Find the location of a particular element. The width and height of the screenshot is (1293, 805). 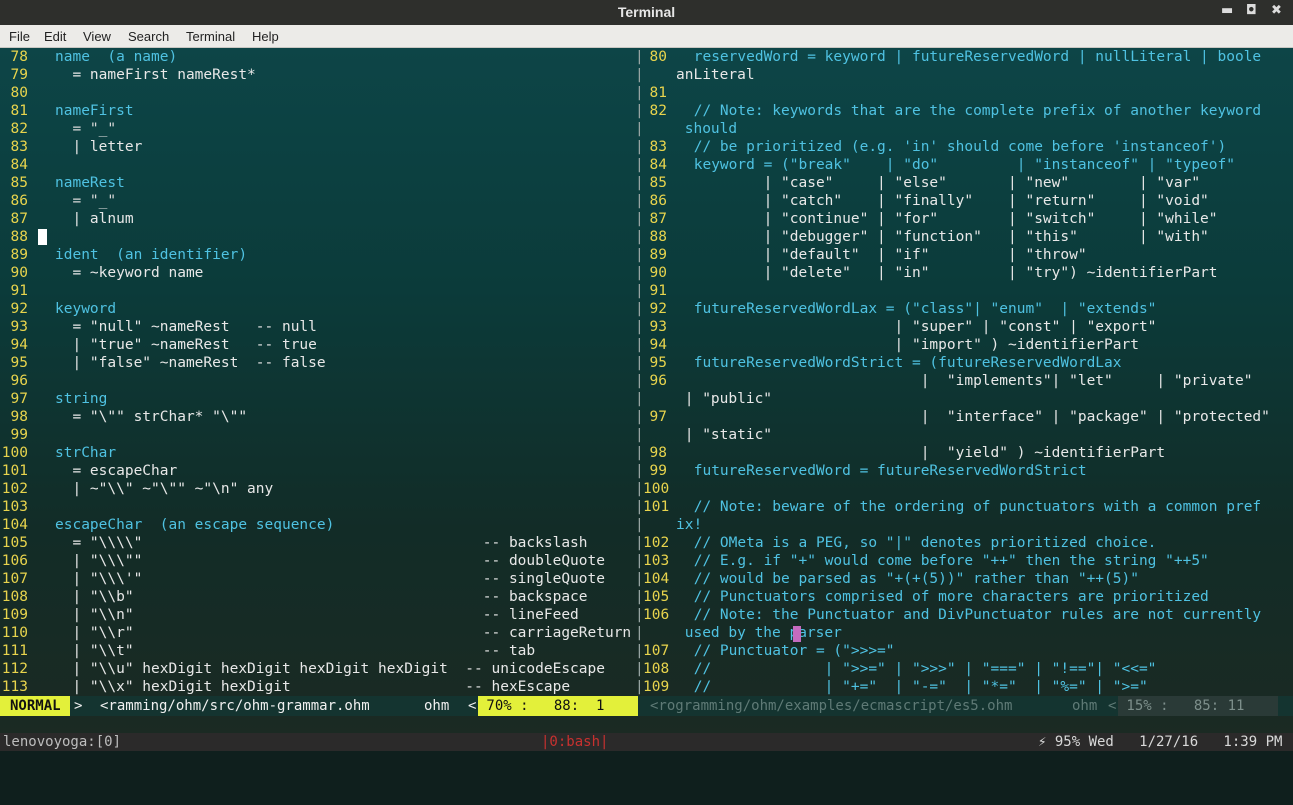

code-text: used by the parser is located at coordinates (759, 633).